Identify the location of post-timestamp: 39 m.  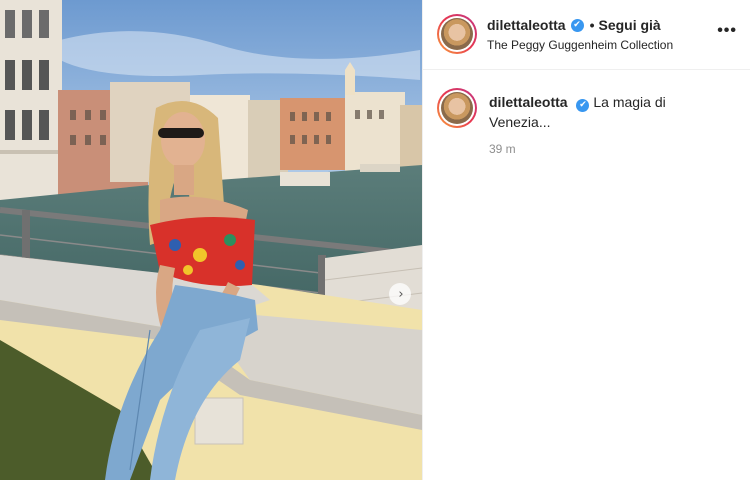
(502, 149).